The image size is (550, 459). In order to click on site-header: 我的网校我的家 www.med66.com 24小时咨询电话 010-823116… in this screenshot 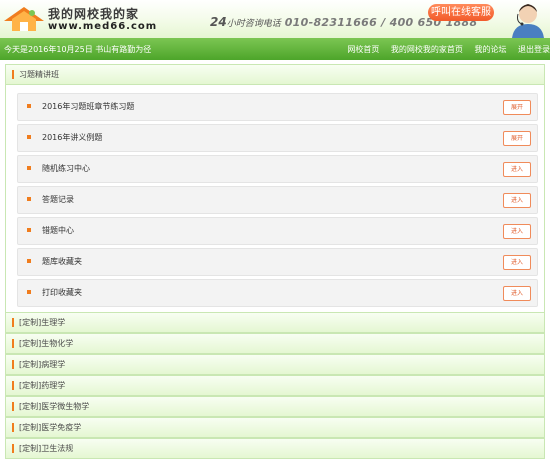, I will do `click(275, 19)`.